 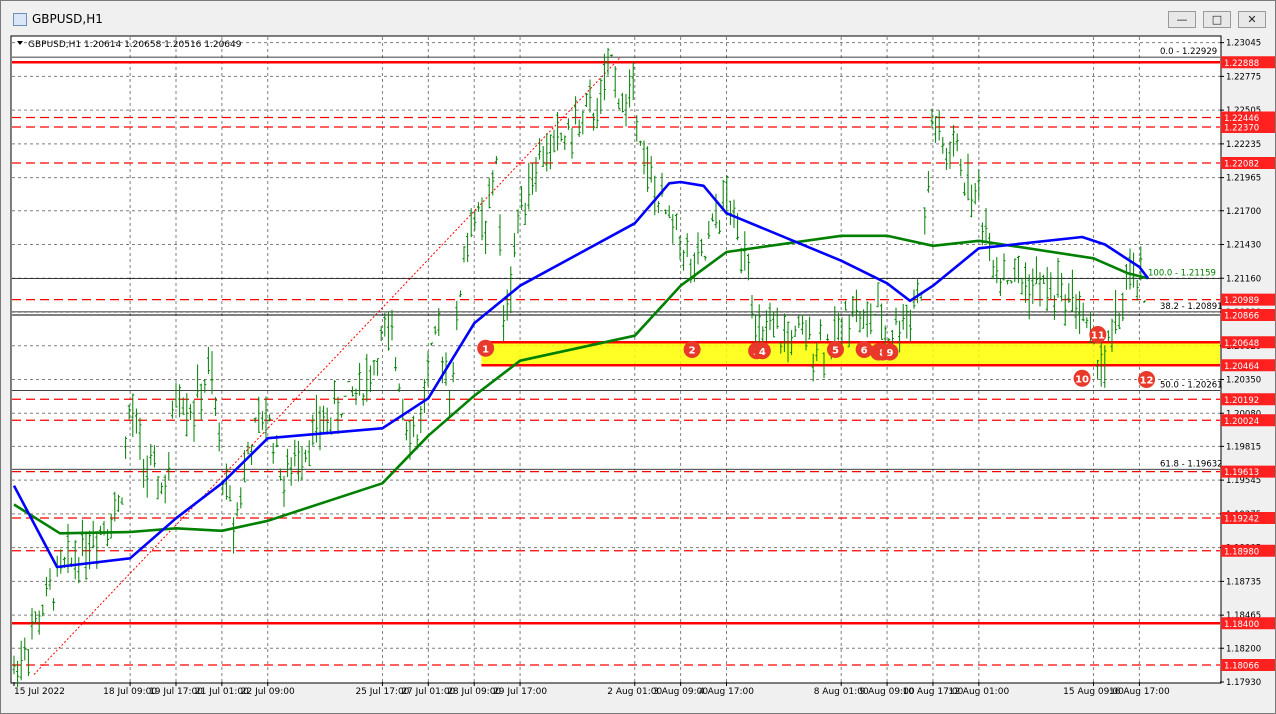 I want to click on x-tick-label: 29 Jul 17:00, so click(x=520, y=692).